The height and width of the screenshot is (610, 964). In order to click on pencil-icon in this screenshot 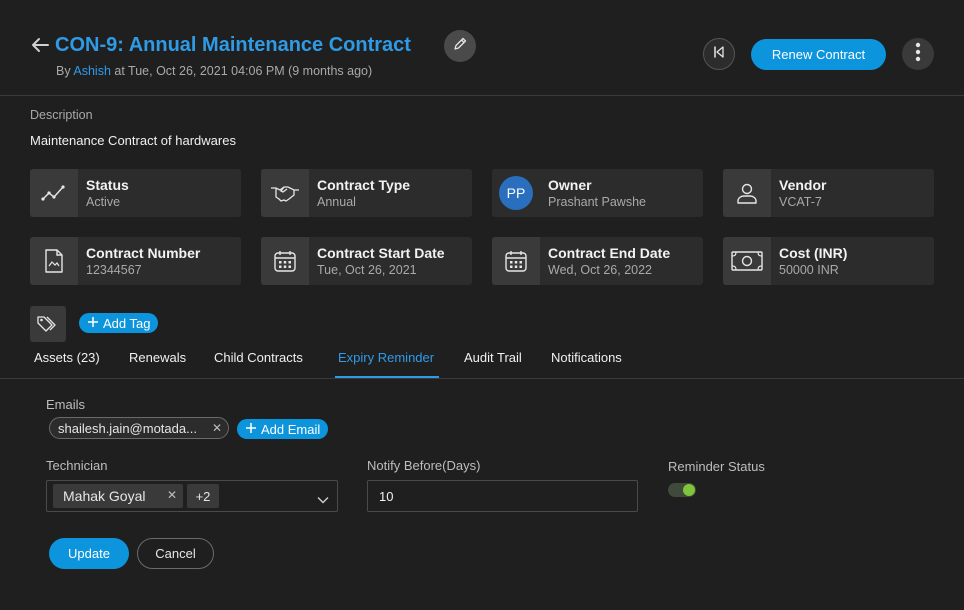, I will do `click(460, 46)`.